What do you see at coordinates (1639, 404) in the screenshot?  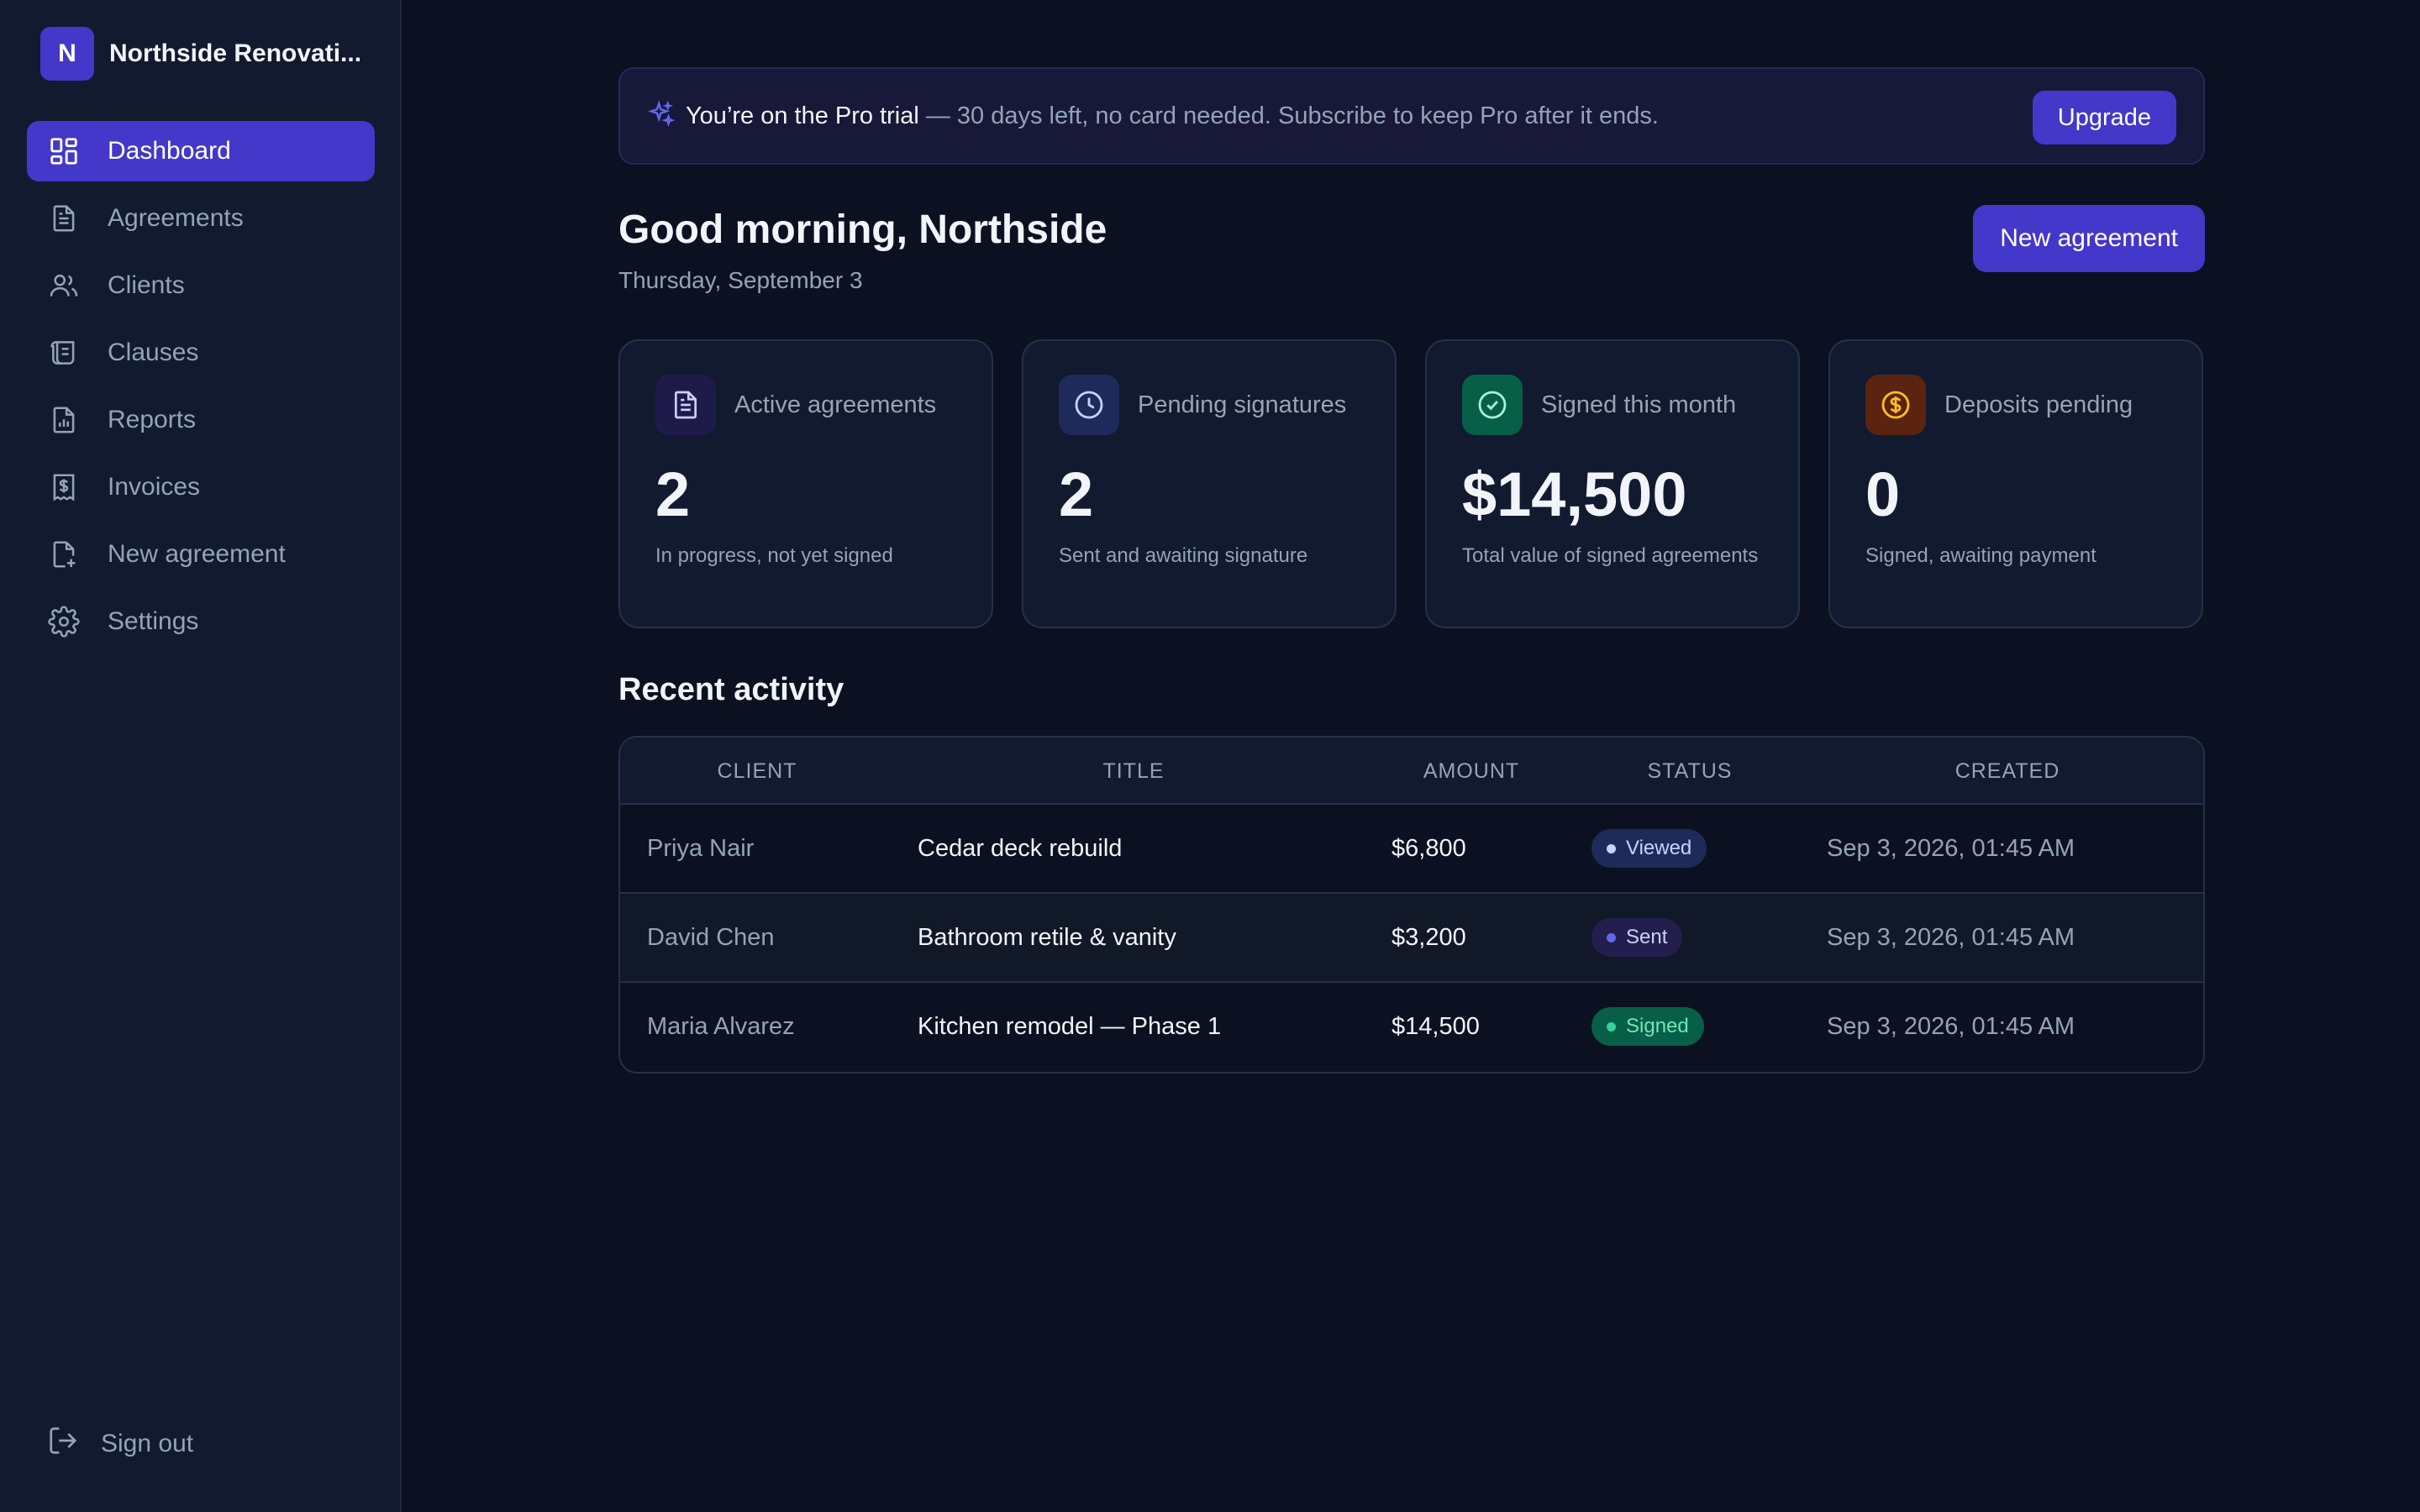 I see `stat-card-title: Signed this month` at bounding box center [1639, 404].